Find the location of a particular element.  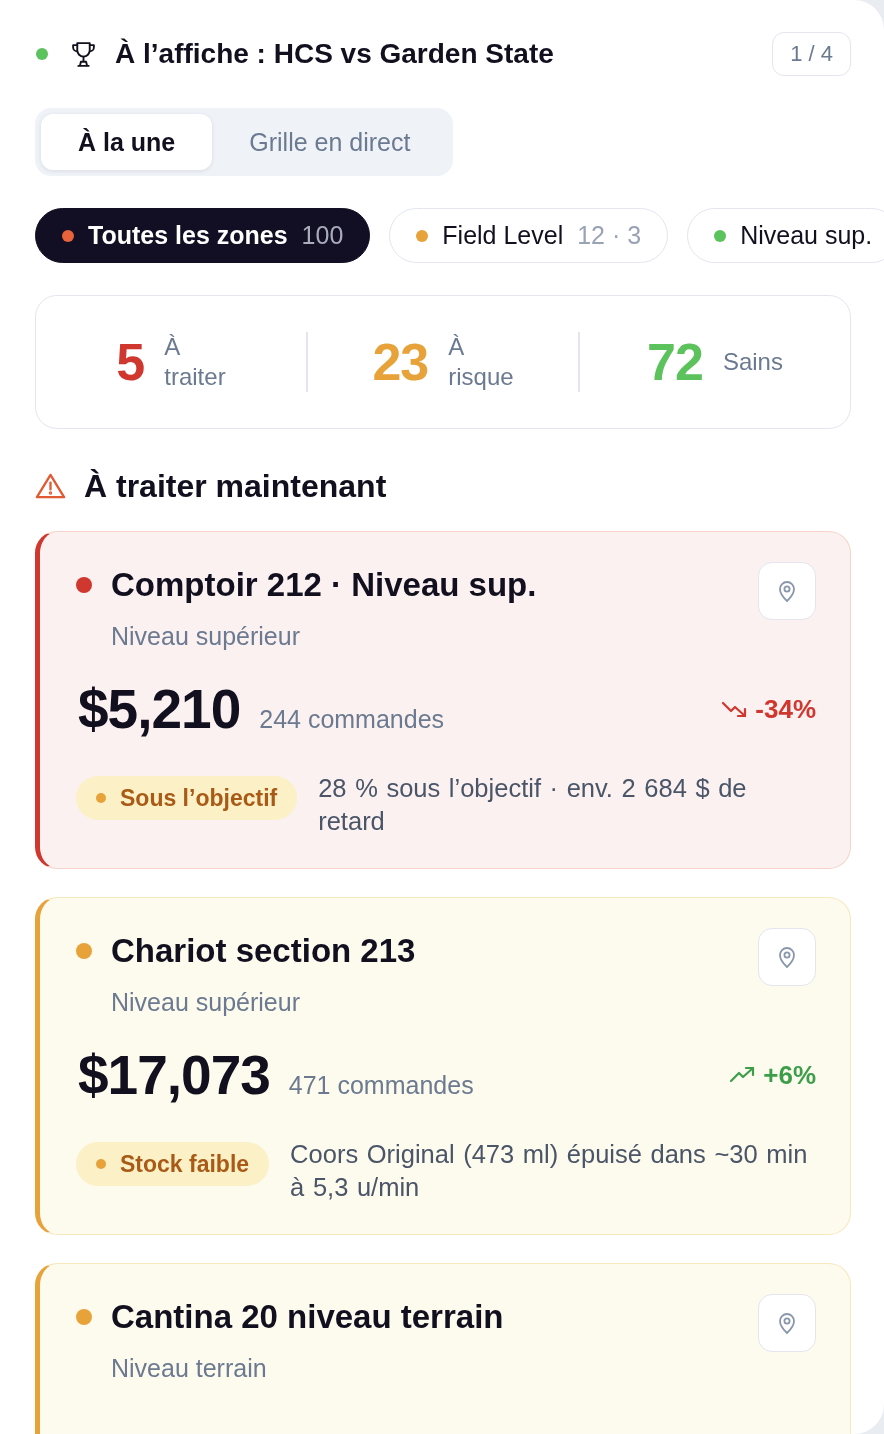

filter-chip: Toutes les zones 100 is located at coordinates (203, 235).